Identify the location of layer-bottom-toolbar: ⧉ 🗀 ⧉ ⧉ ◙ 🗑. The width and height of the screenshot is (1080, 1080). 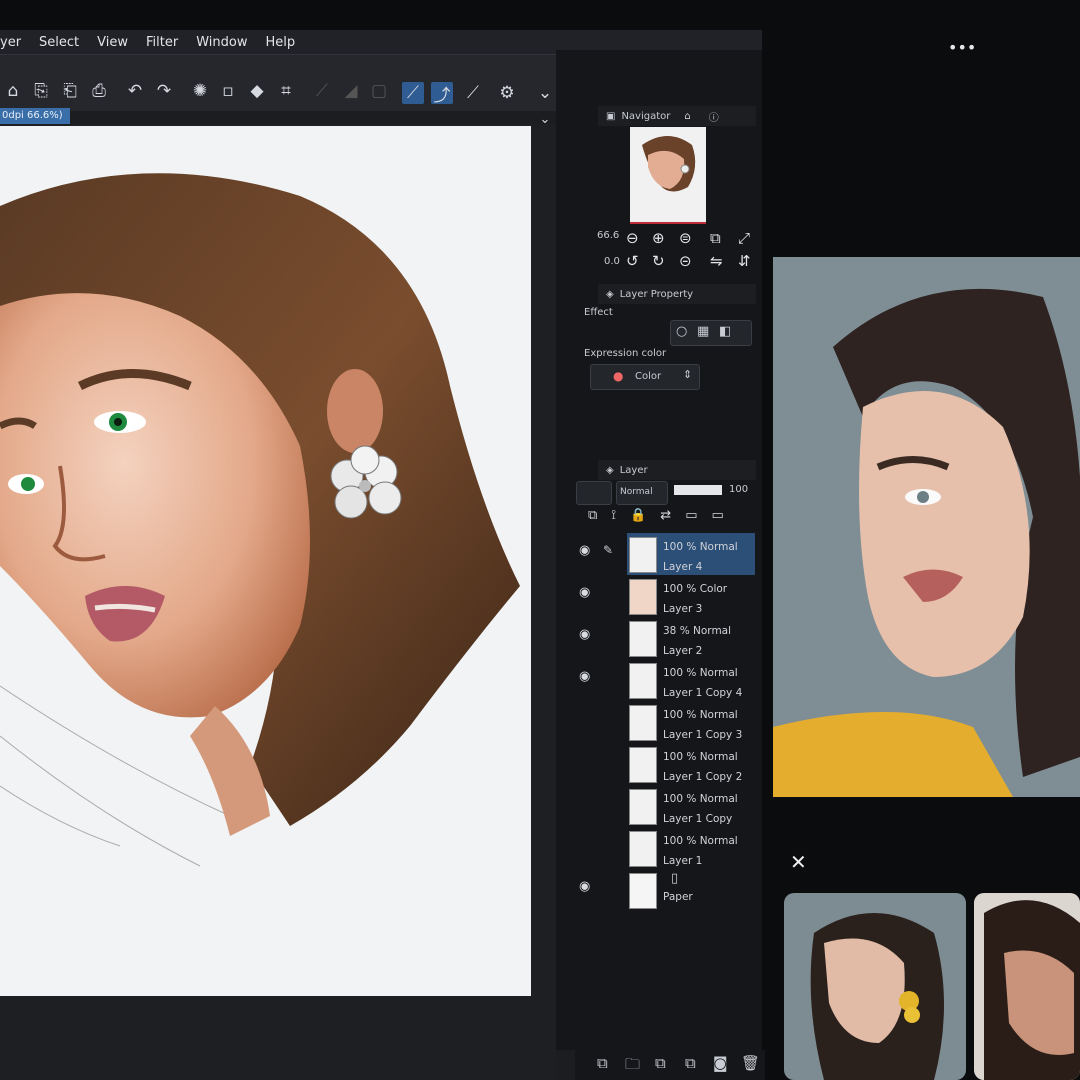
(670, 1065).